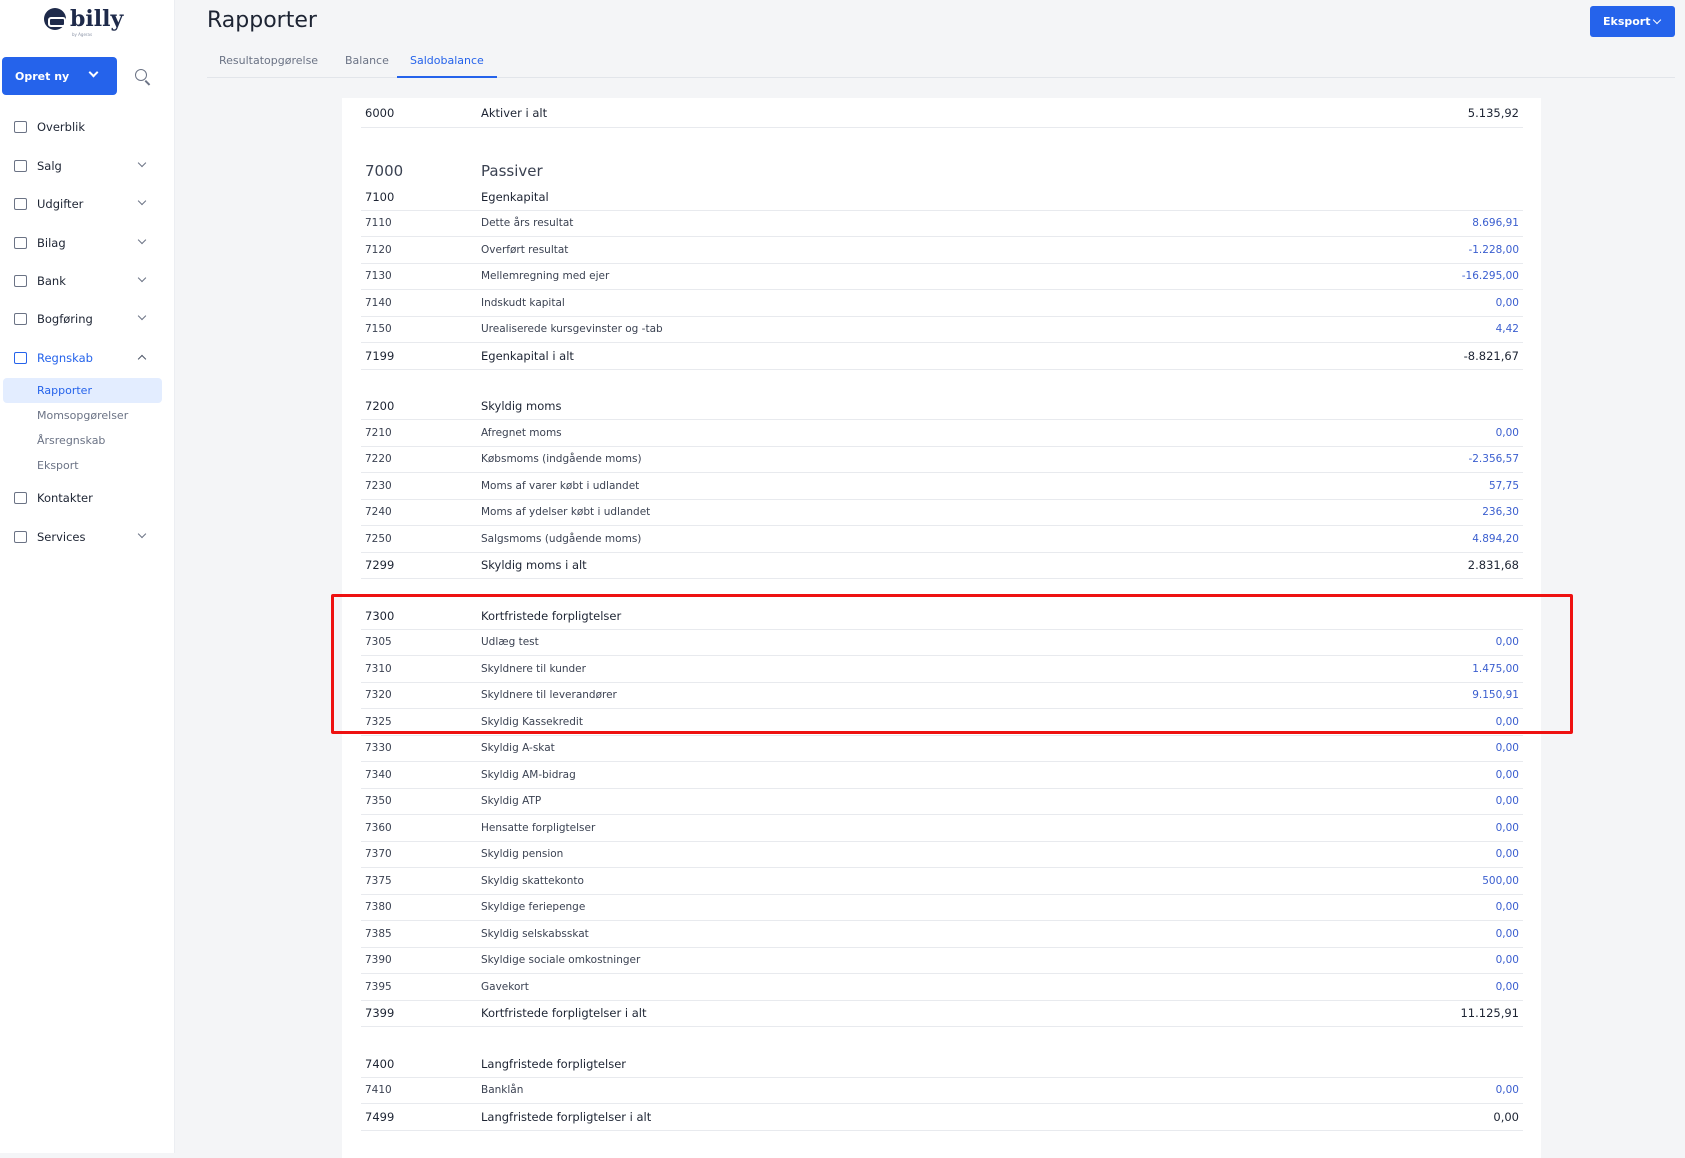 This screenshot has height=1158, width=1685. Describe the element at coordinates (561, 960) in the screenshot. I see `account-name: Skyldige sociale omkostninger` at that location.